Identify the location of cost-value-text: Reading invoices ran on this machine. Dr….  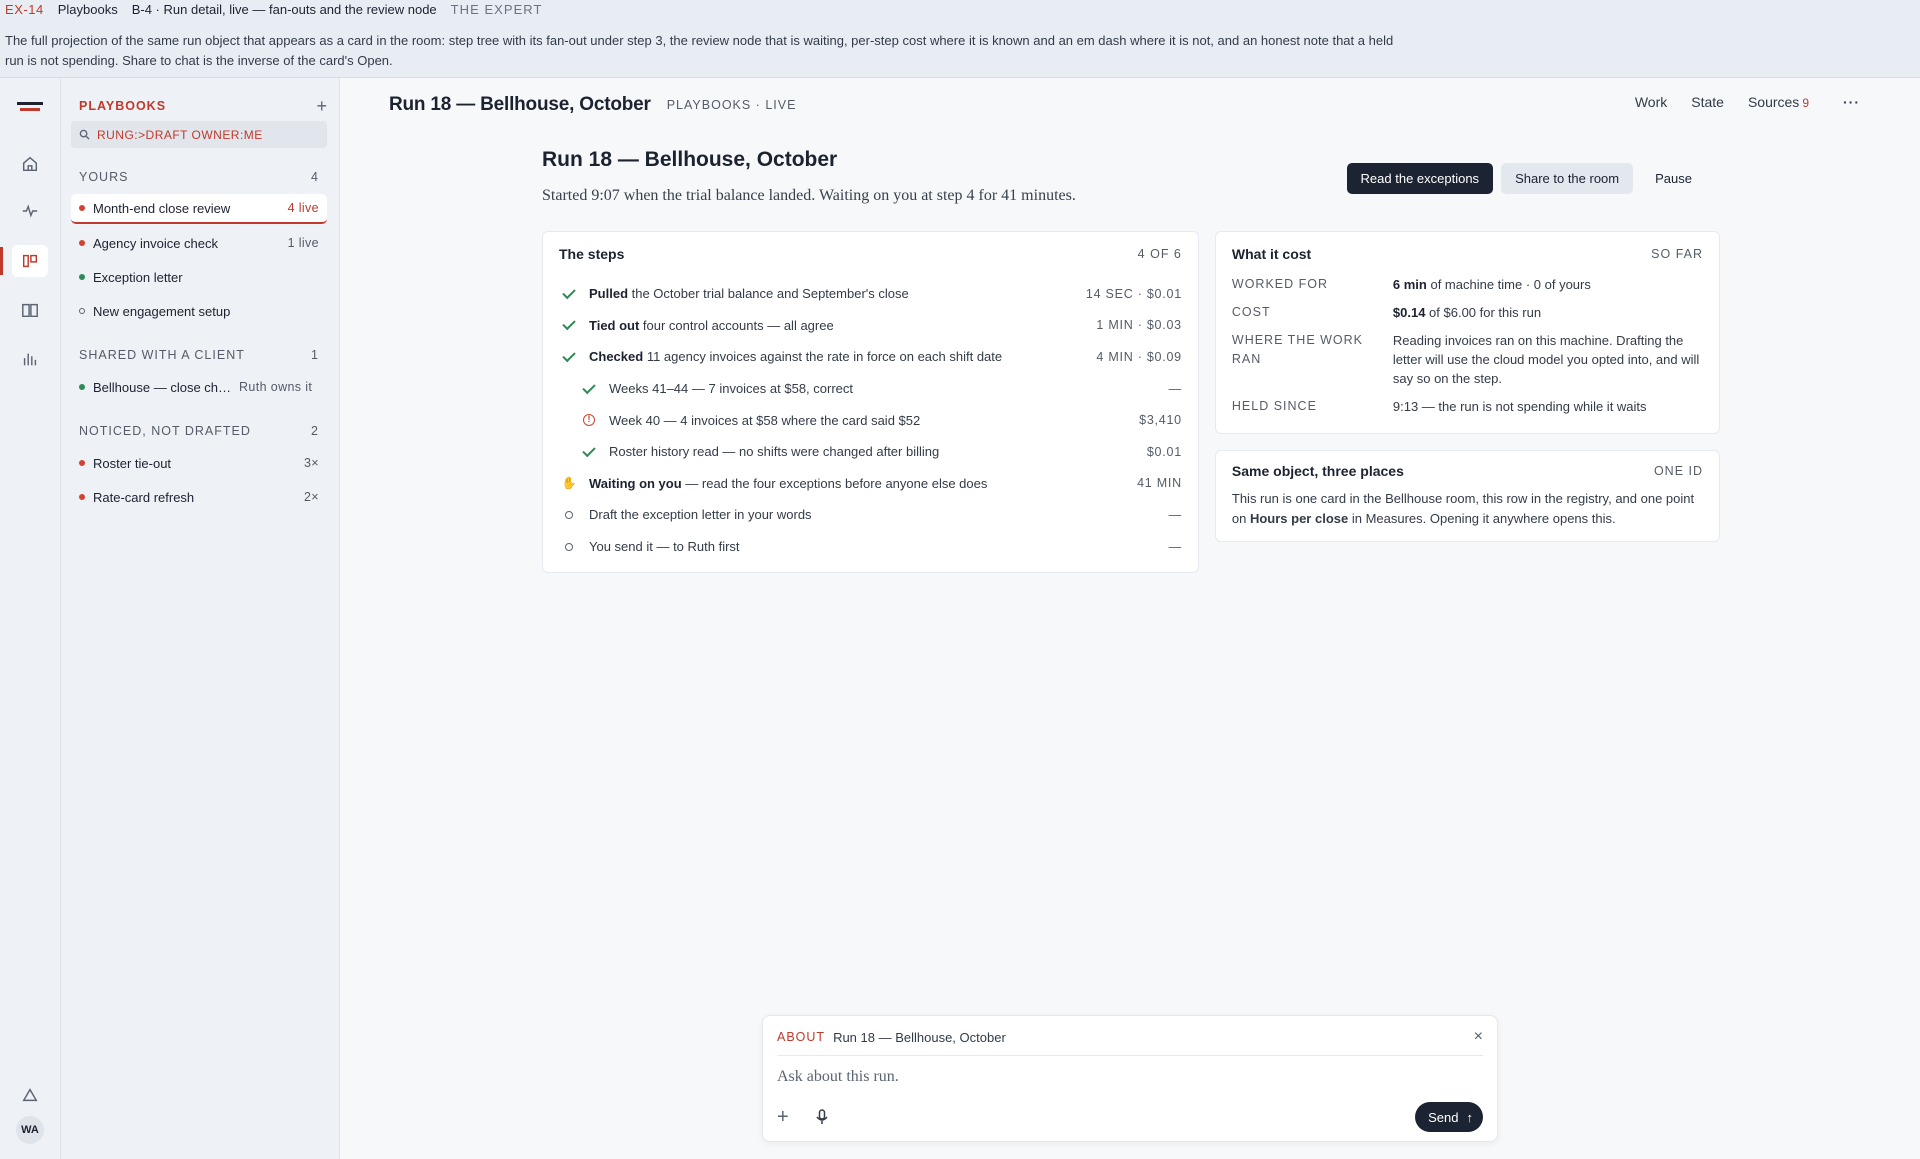
(1546, 359).